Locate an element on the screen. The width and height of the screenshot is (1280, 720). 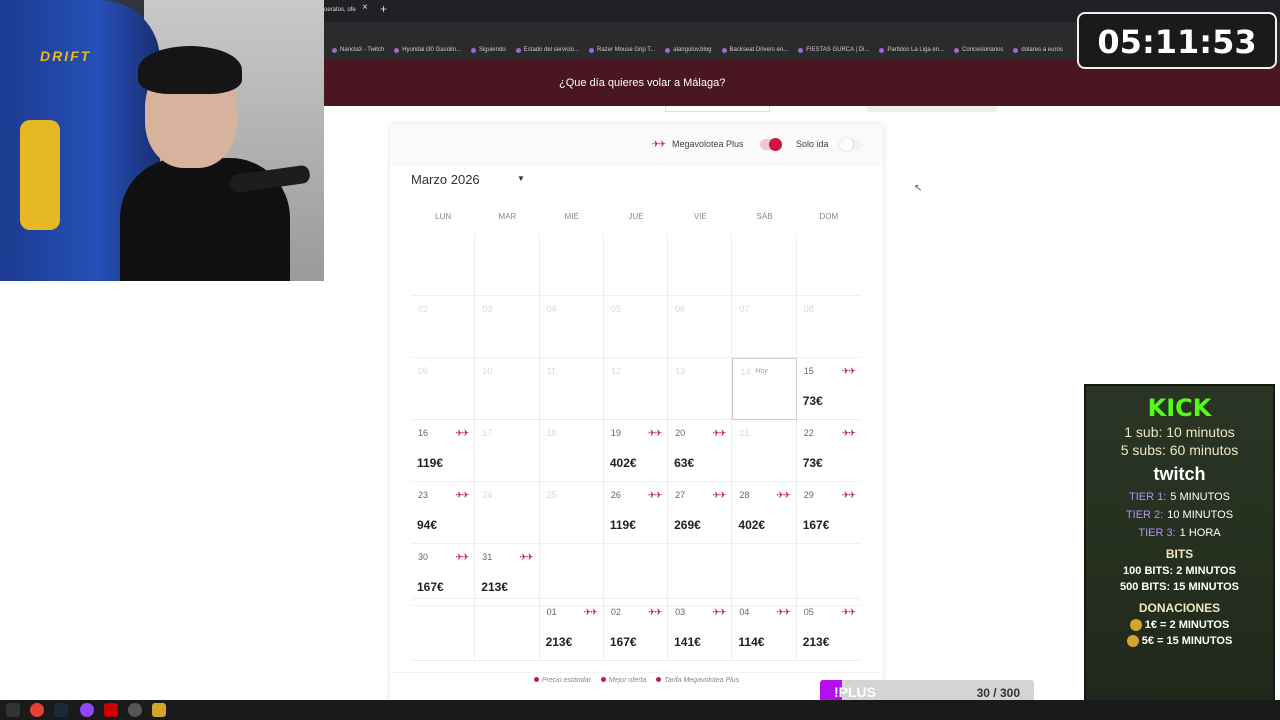
calendar-day-cell: 19 ✈✈ 402€ is located at coordinates (636, 451).